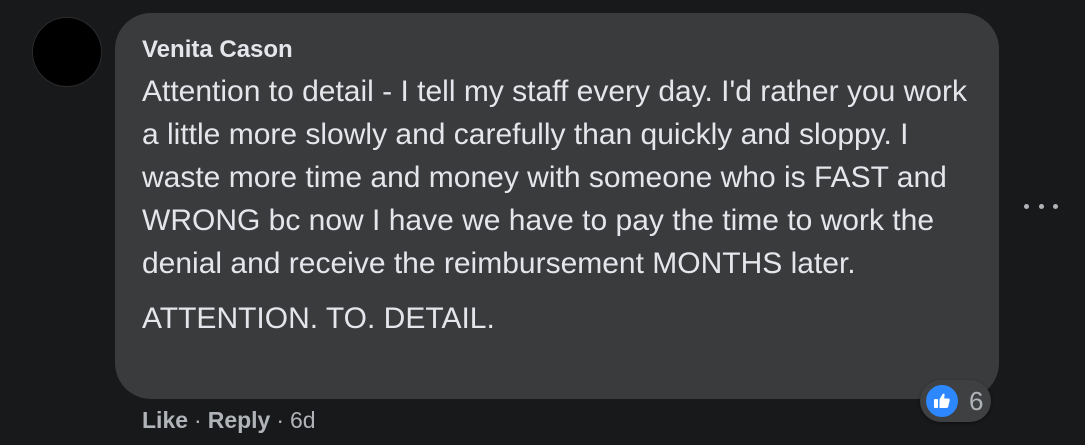 The height and width of the screenshot is (445, 1085). Describe the element at coordinates (318, 318) in the screenshot. I see `comment-text-paragraph: ATTENTION. TO. DETAIL.` at that location.